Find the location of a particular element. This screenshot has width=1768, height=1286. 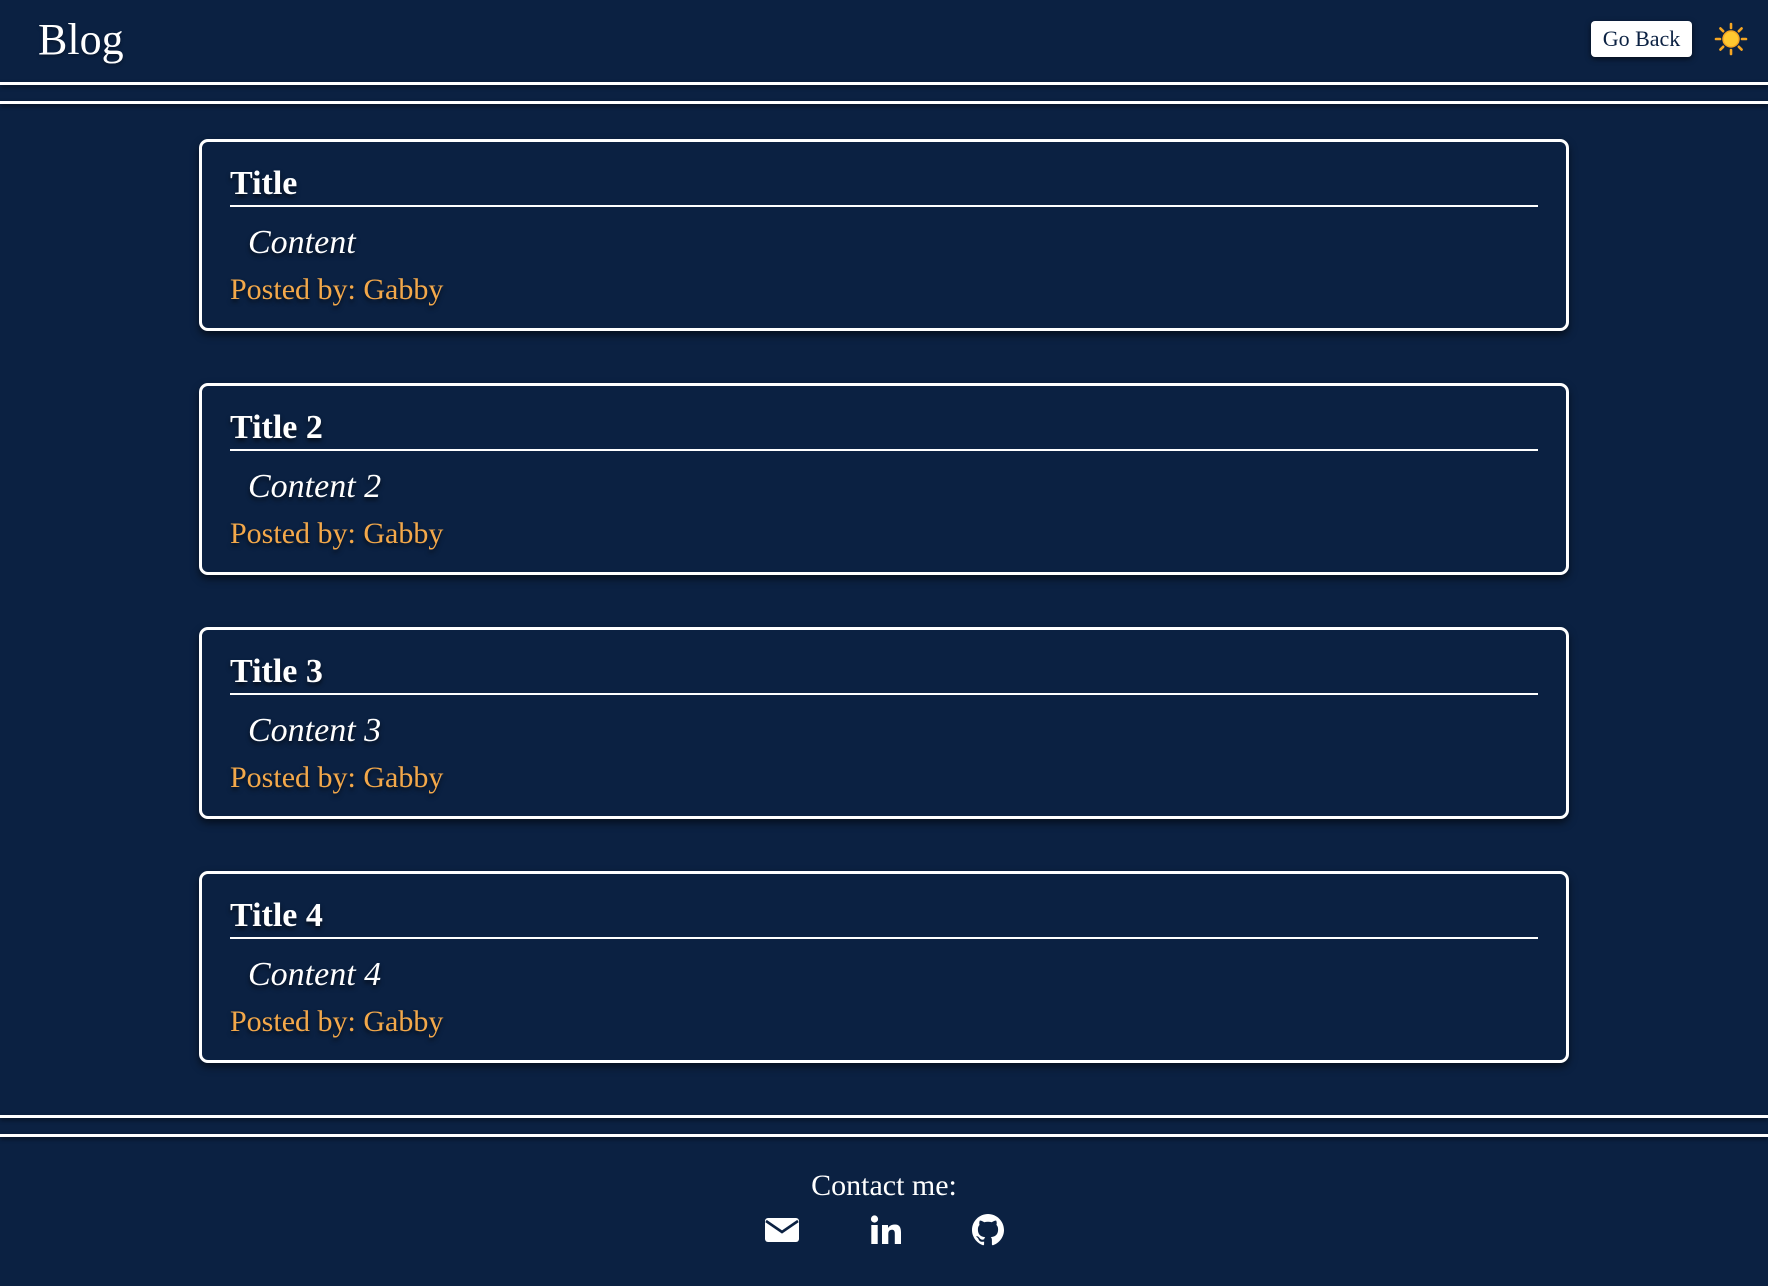

github-icon is located at coordinates (988, 1230).